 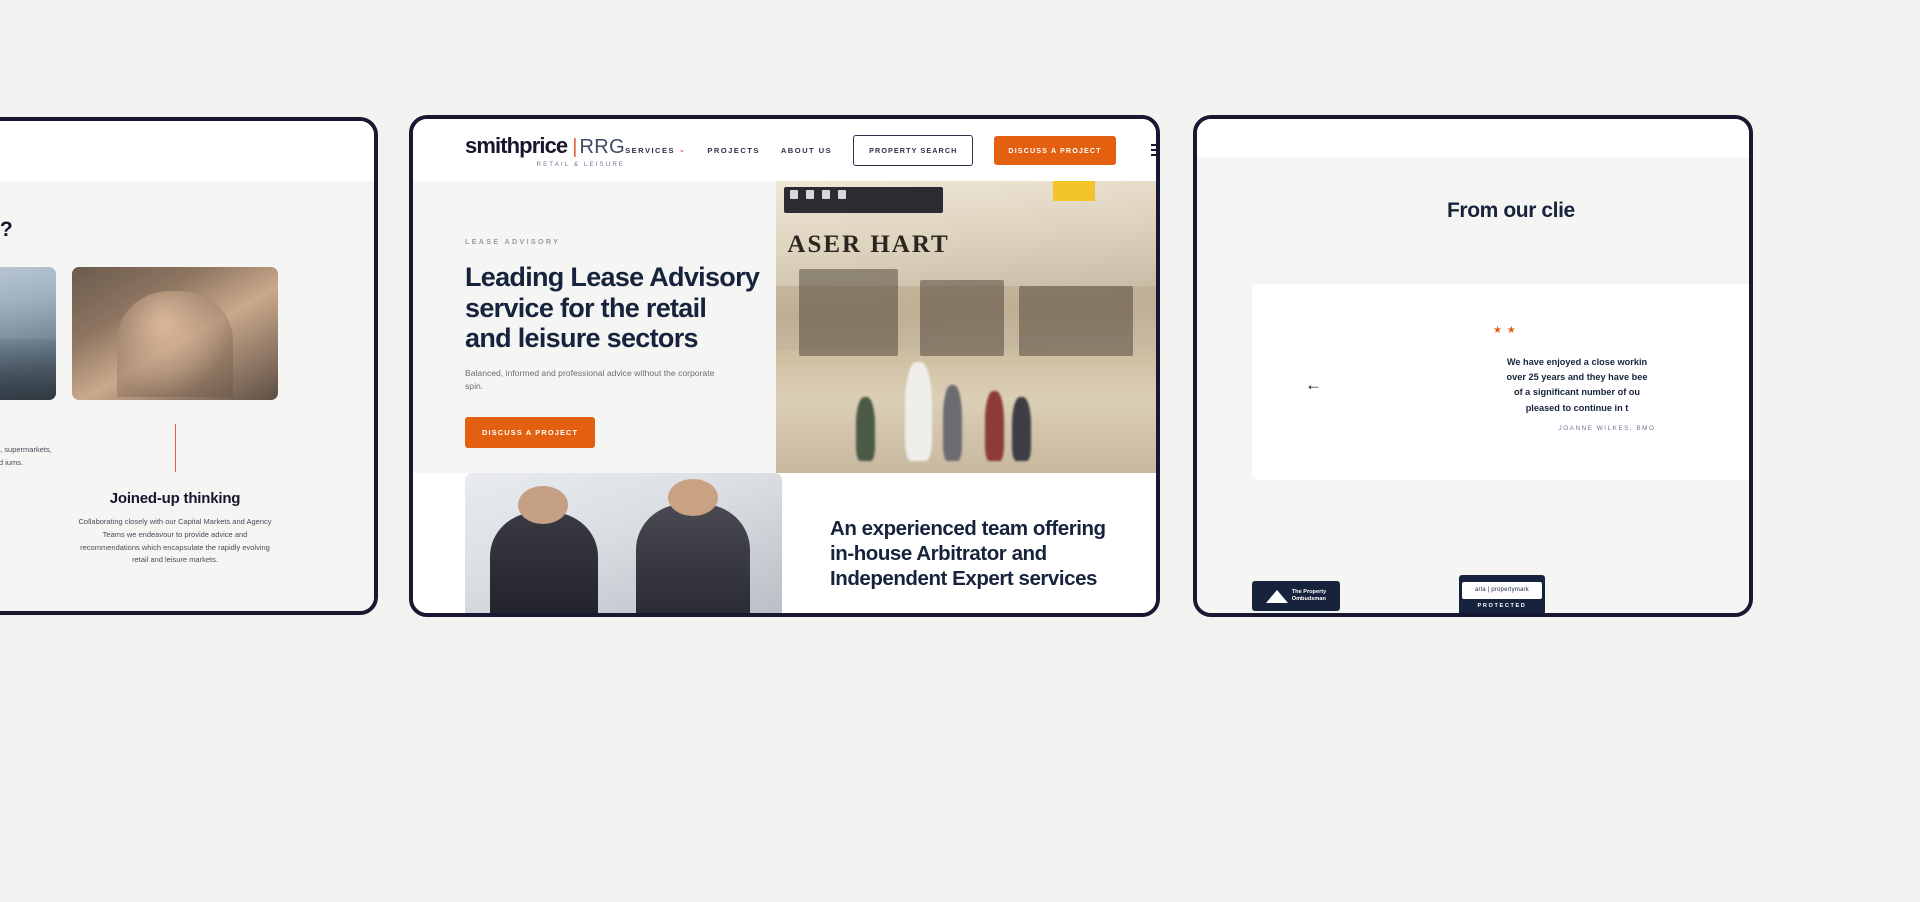 I want to click on logo-primary-text: smithprice, so click(x=516, y=145).